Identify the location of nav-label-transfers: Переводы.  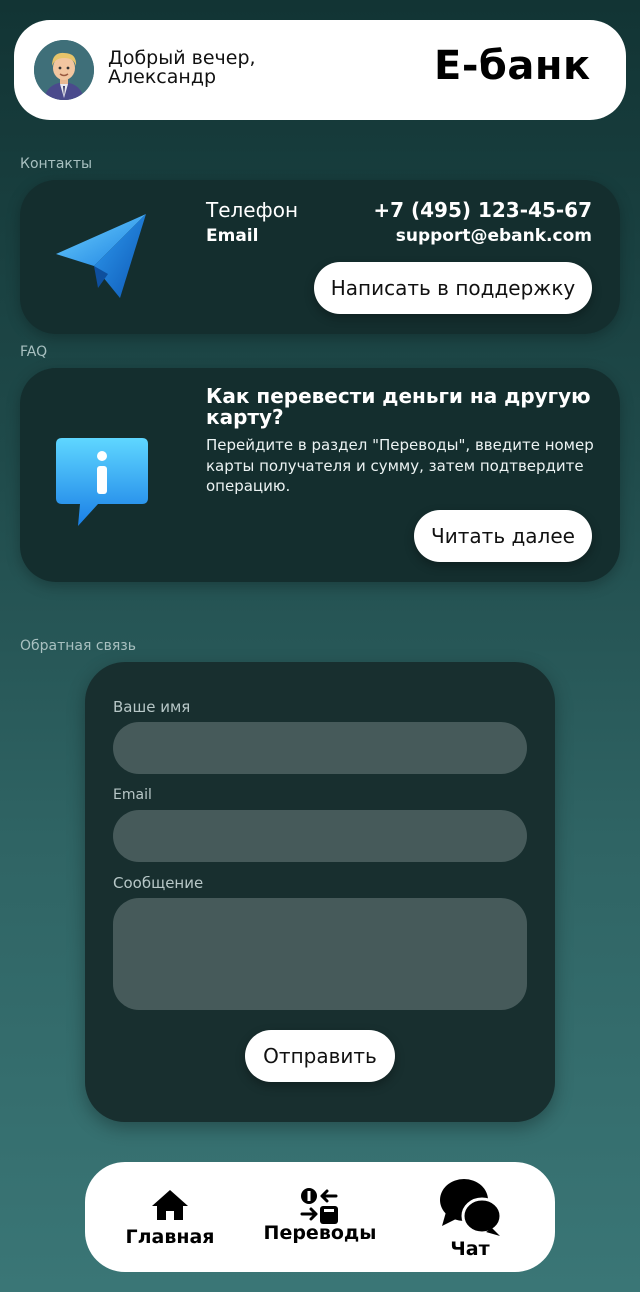
(320, 1233).